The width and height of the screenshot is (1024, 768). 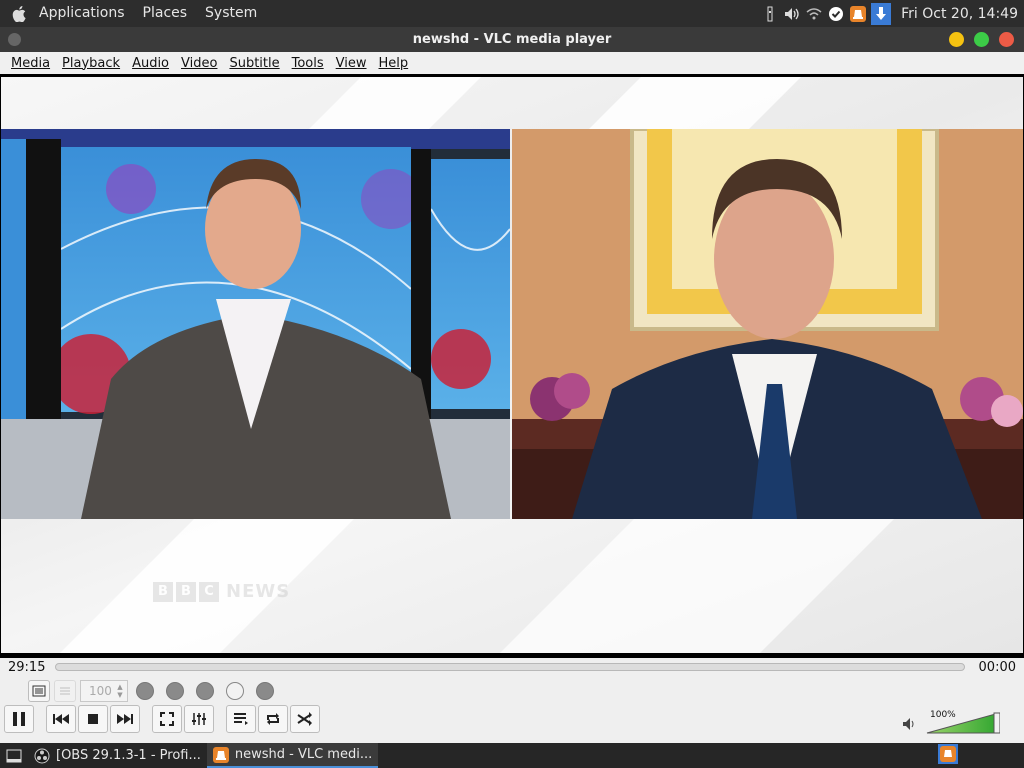 What do you see at coordinates (258, 591) in the screenshot?
I see `logo-word: NEWS` at bounding box center [258, 591].